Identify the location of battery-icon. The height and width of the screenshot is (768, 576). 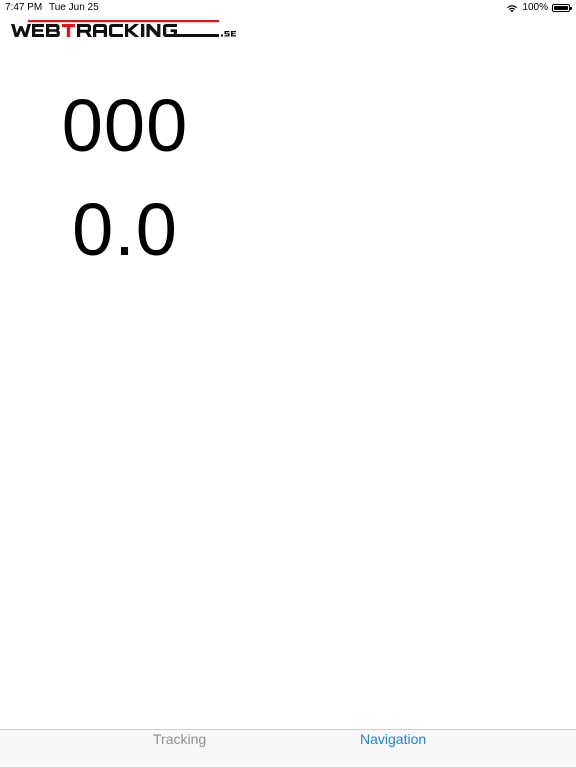
(562, 7).